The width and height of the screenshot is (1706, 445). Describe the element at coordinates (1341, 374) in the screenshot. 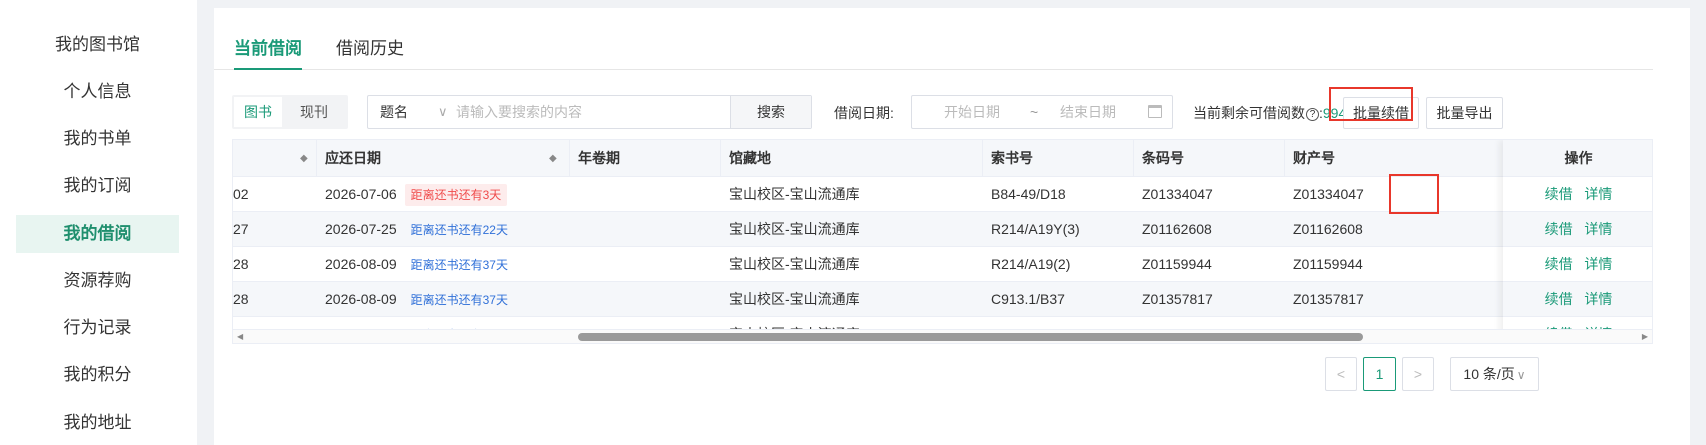

I see `prev-page-button: <` at that location.